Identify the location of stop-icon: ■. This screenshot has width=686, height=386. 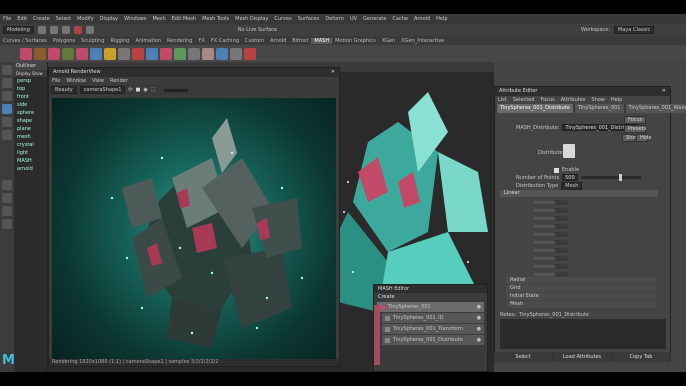
(138, 90).